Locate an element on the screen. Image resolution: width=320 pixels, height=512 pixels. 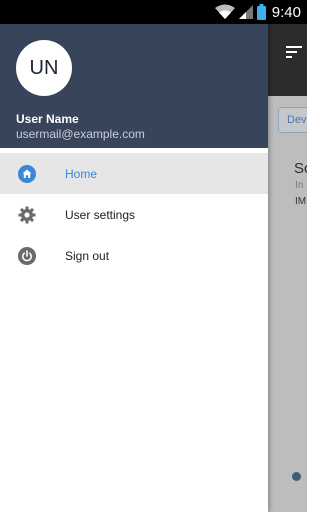
nav-item-label: User settings is located at coordinates (100, 214).